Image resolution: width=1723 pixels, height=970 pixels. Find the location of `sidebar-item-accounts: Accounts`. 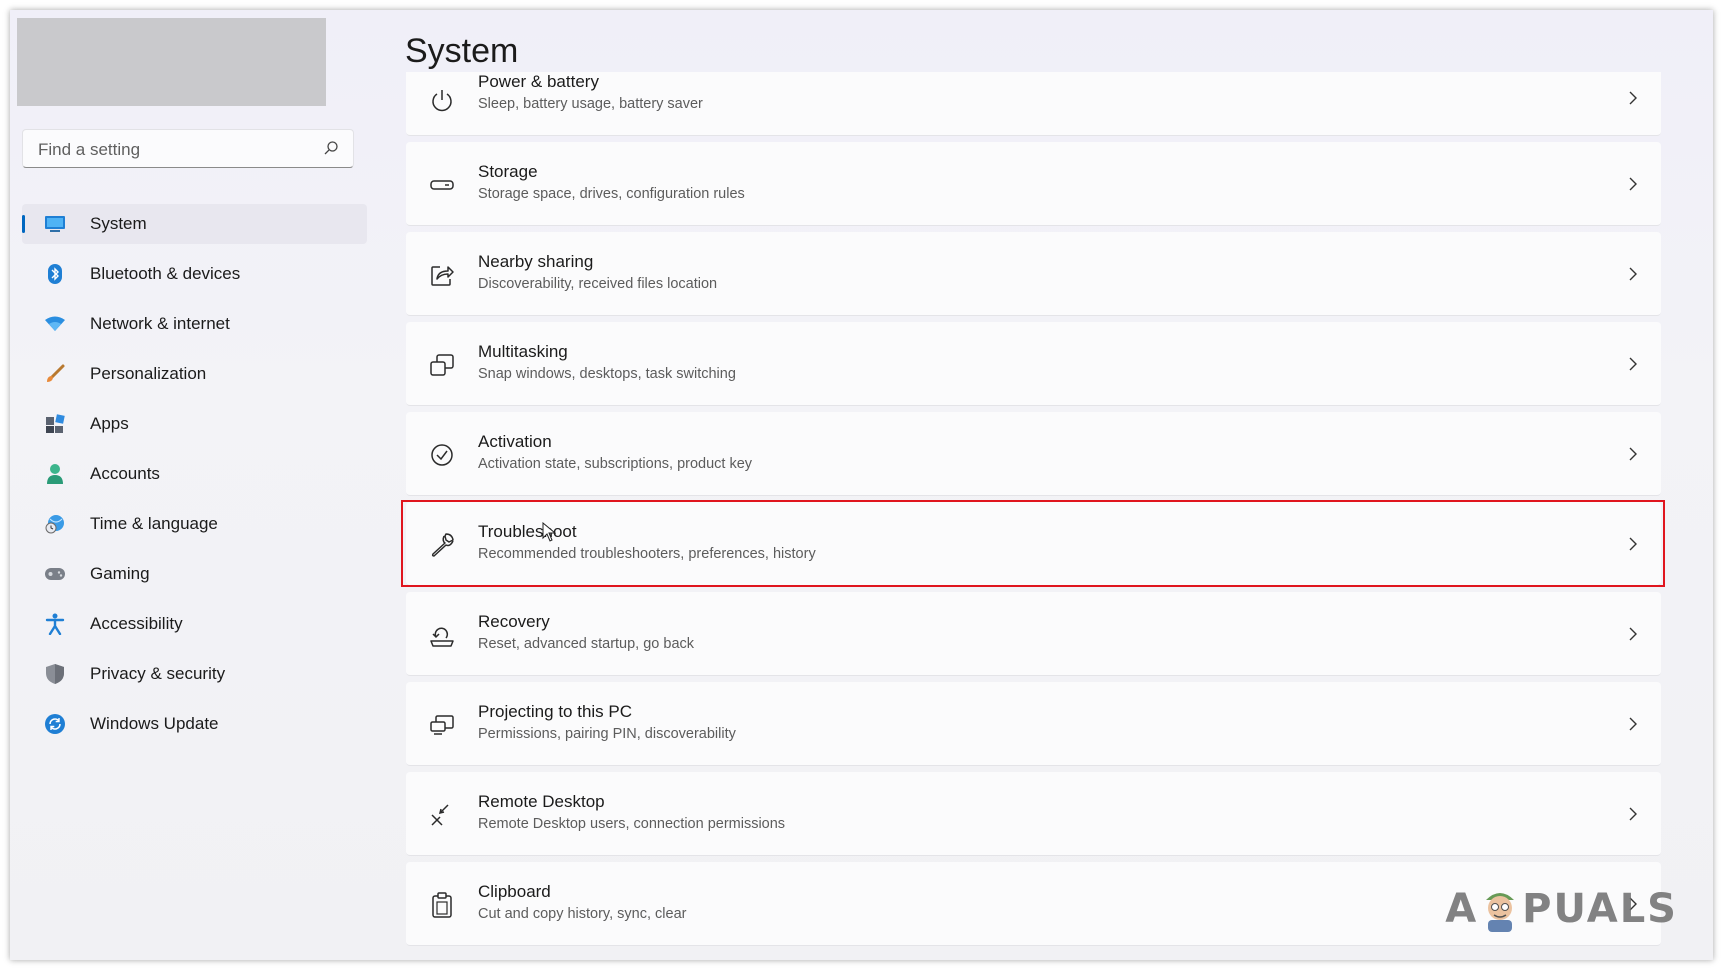

sidebar-item-accounts: Accounts is located at coordinates (194, 474).